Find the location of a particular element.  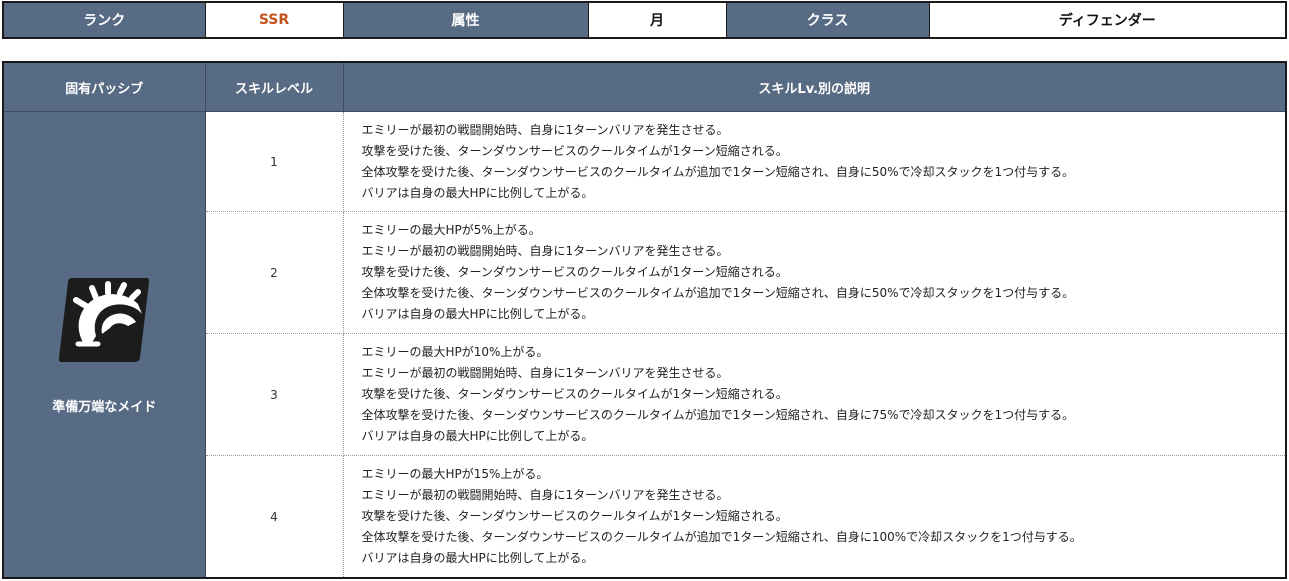

rank-value: SSR is located at coordinates (274, 20).